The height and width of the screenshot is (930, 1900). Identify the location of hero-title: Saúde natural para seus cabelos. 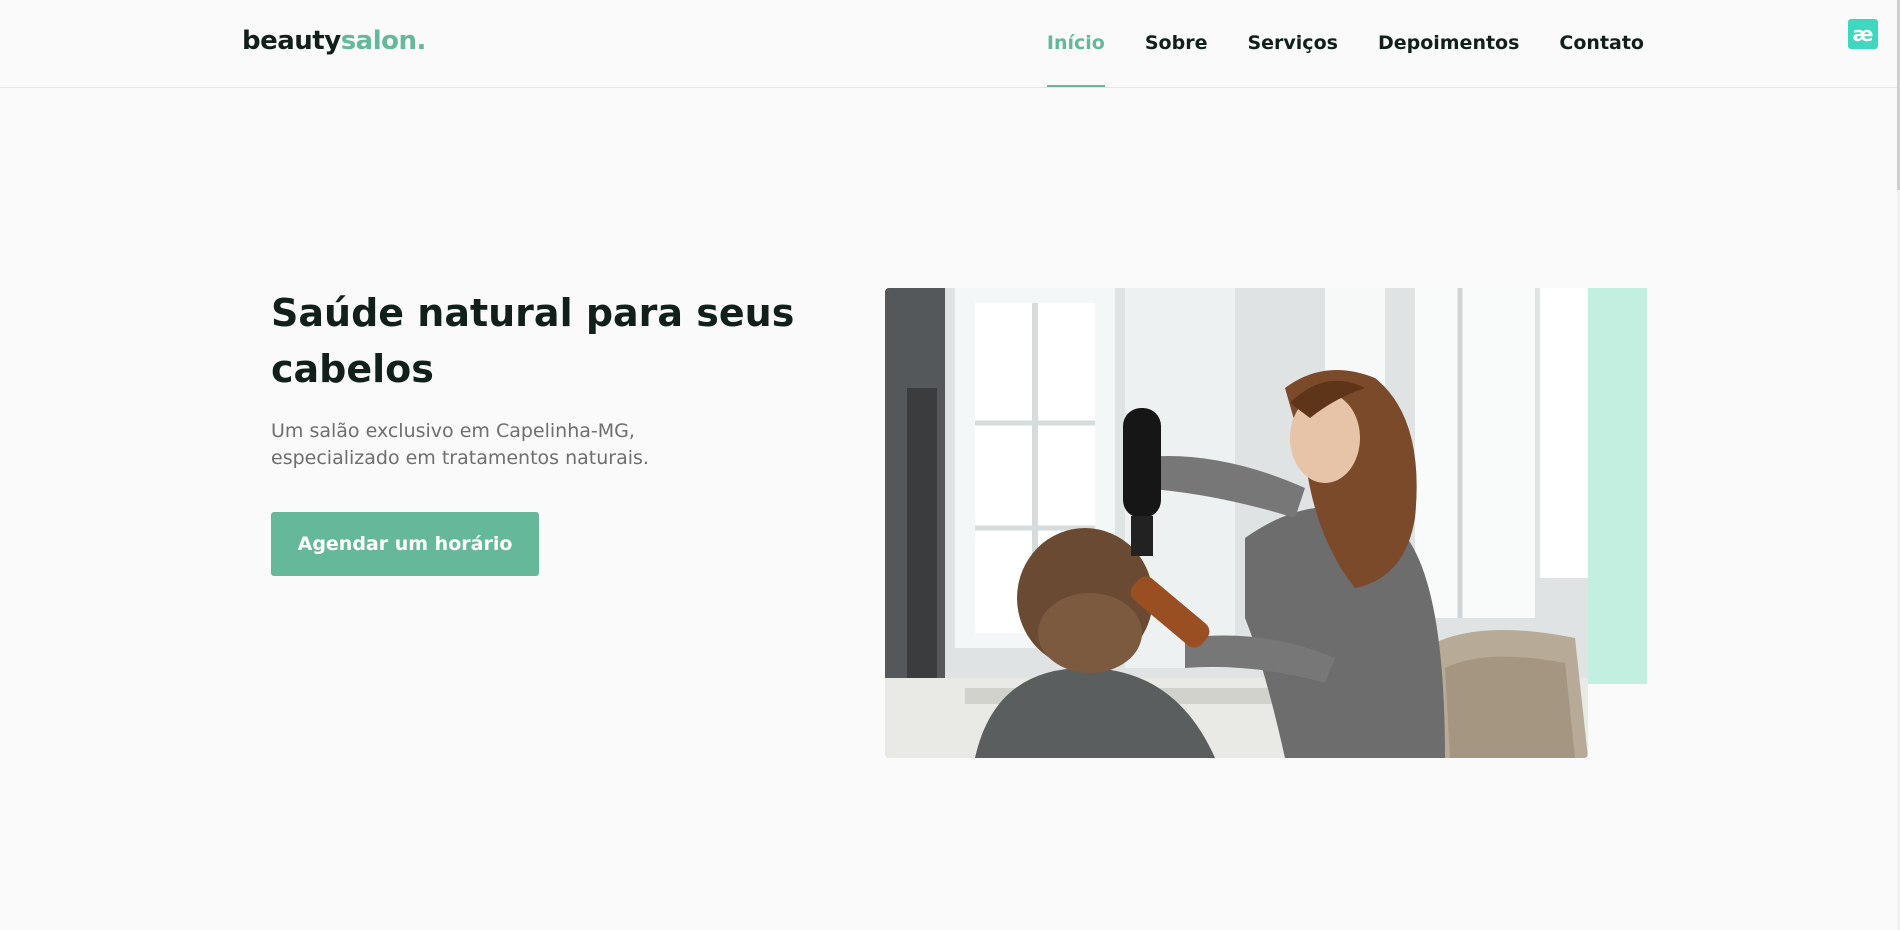
(533, 341).